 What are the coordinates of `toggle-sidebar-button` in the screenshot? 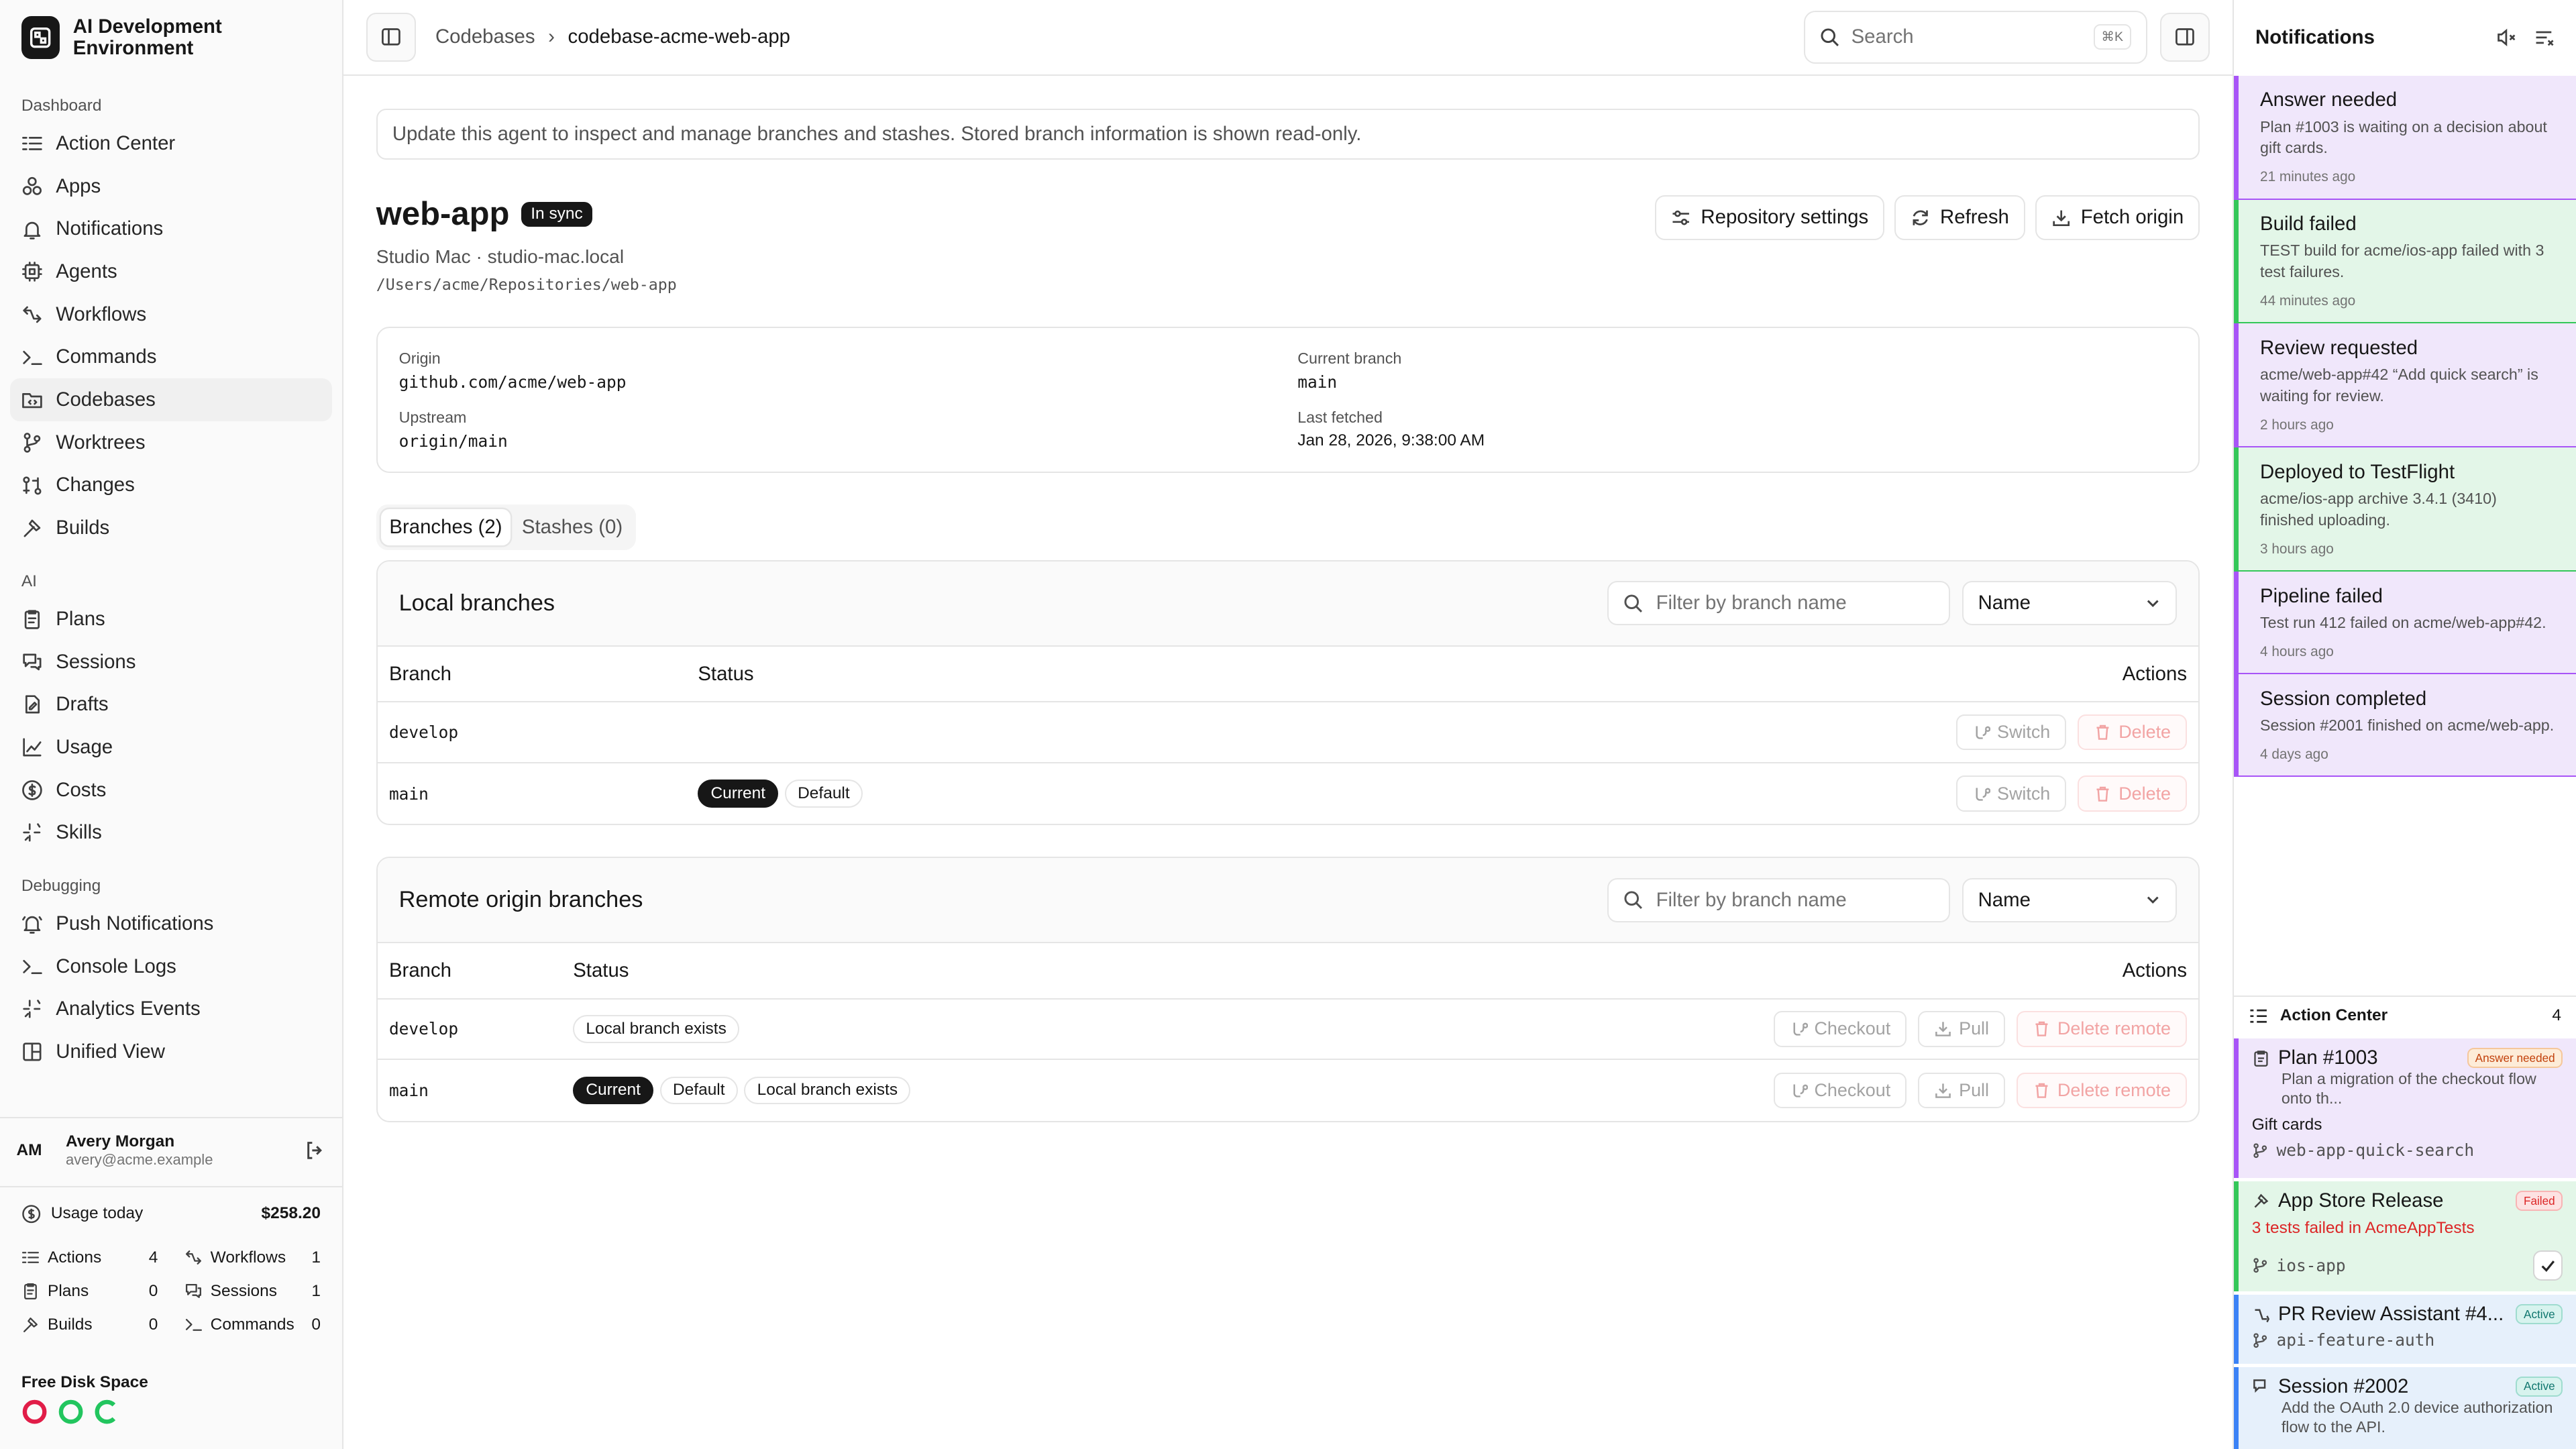 It's located at (391, 37).